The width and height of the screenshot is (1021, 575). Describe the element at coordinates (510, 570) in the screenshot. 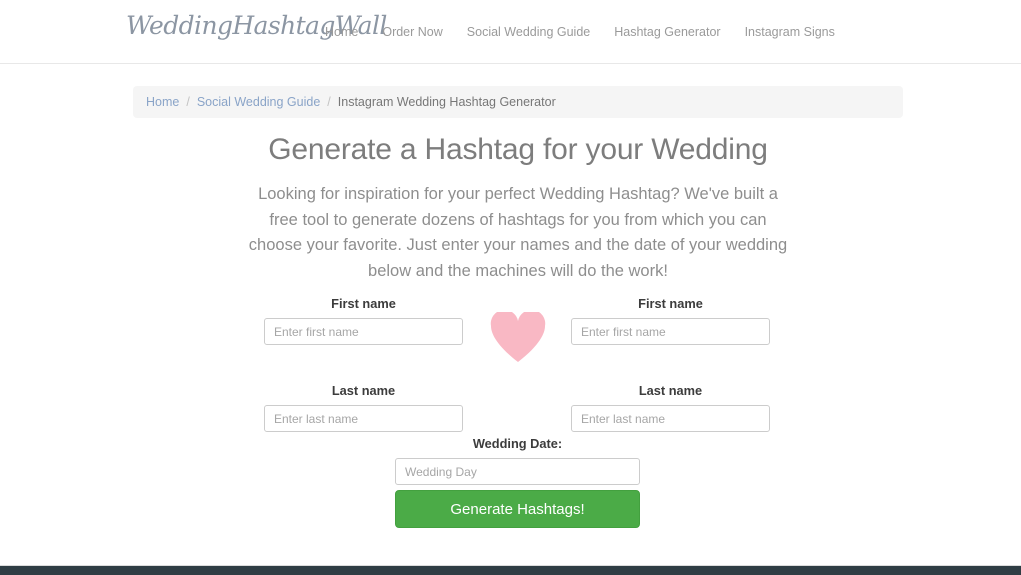

I see `footer-strip` at that location.